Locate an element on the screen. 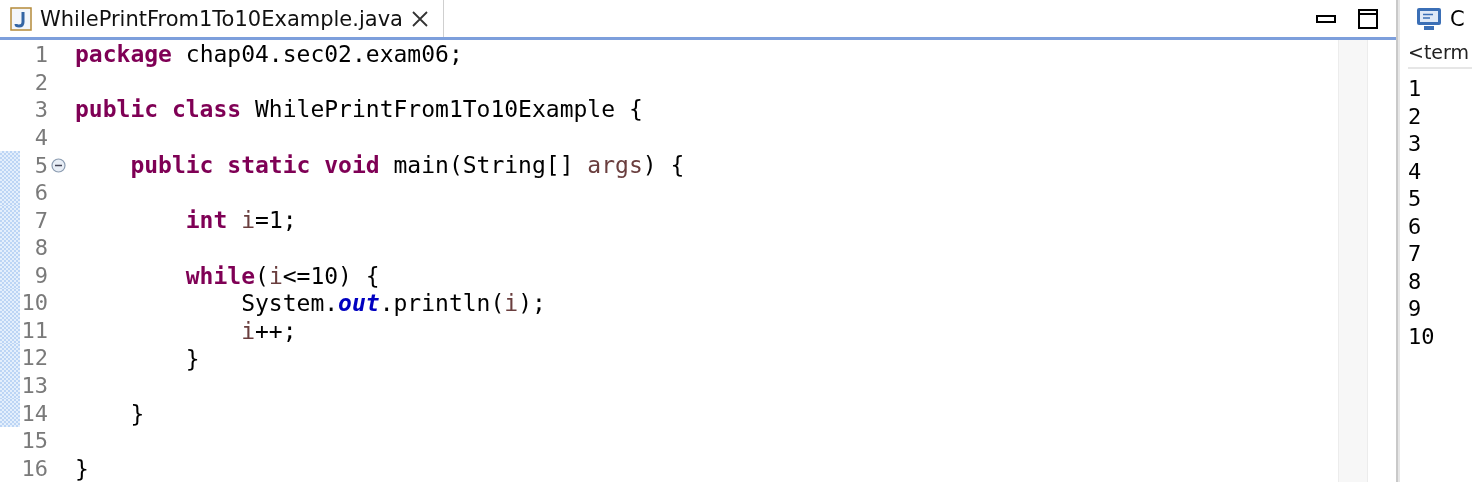 The height and width of the screenshot is (482, 1472). line-number: 16 is located at coordinates (34, 468).